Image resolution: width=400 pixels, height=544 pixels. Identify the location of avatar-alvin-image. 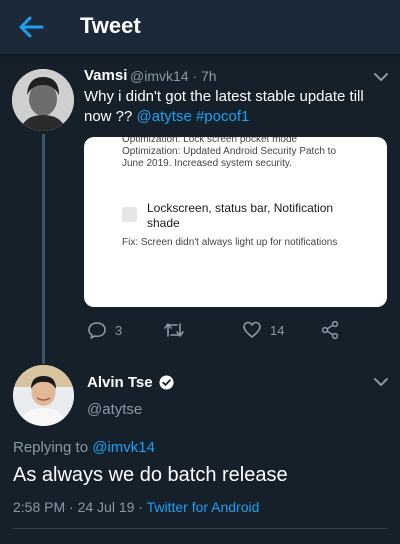
(43, 395).